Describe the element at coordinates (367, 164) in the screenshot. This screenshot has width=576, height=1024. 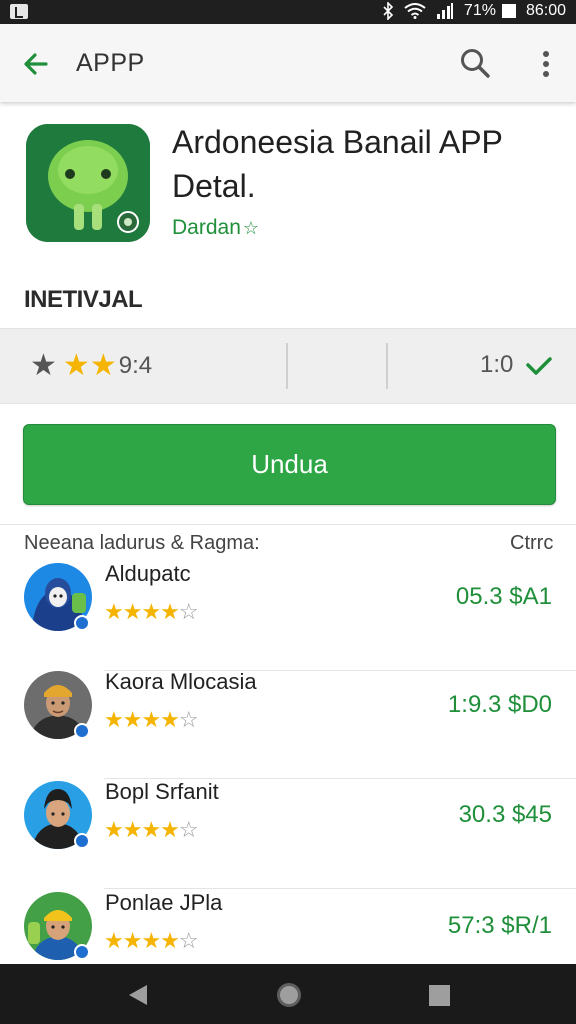
I see `app-title: Ardoneesia Banail APP Detal.` at that location.